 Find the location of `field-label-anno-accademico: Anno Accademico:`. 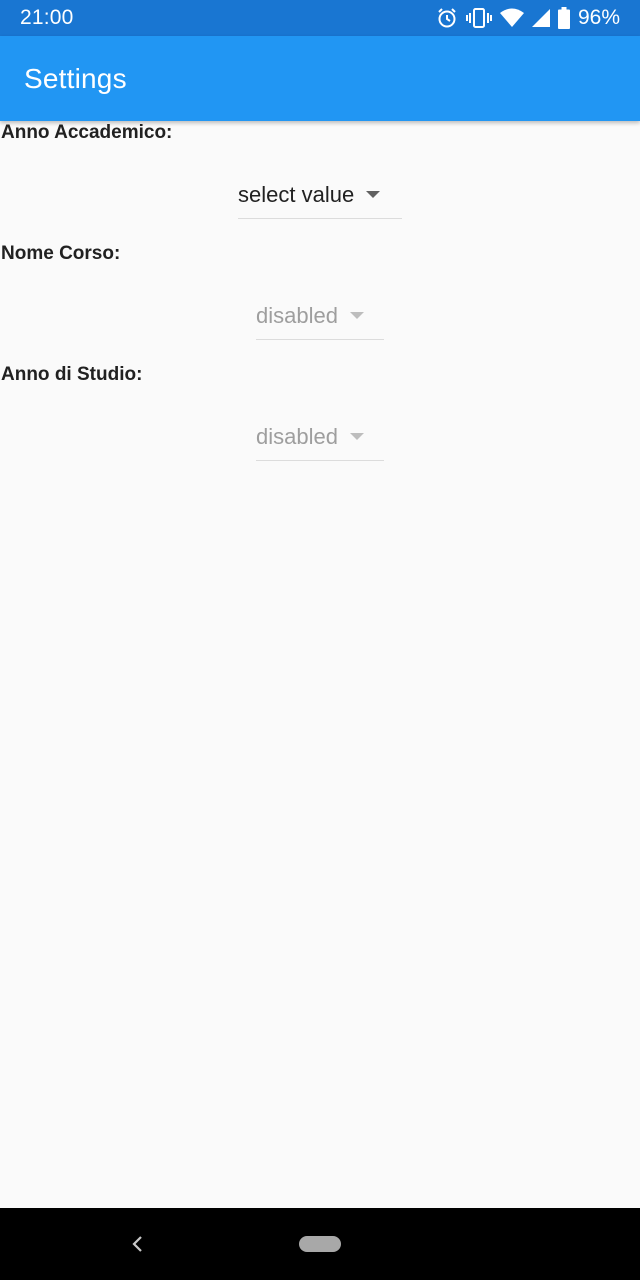

field-label-anno-accademico: Anno Accademico: is located at coordinates (87, 132).